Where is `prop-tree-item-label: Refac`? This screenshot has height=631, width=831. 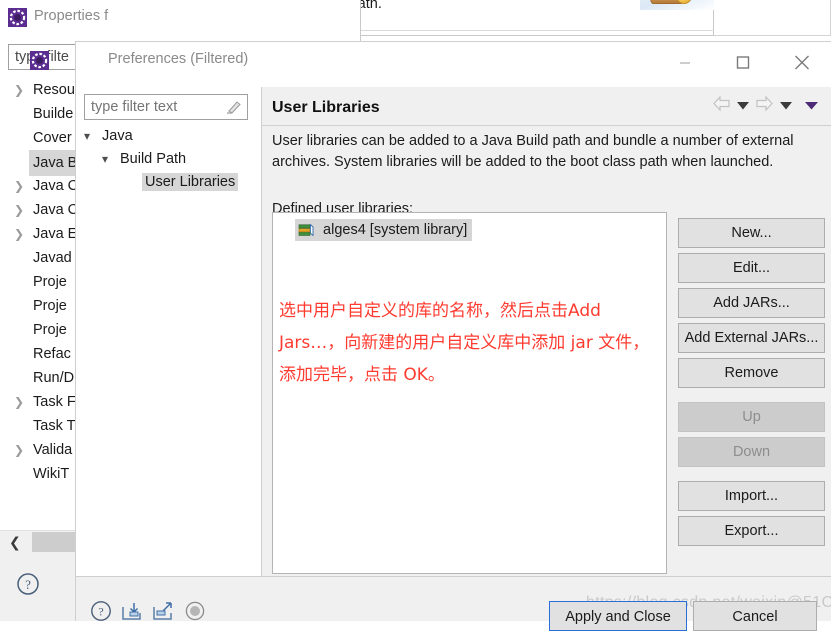 prop-tree-item-label: Refac is located at coordinates (52, 354).